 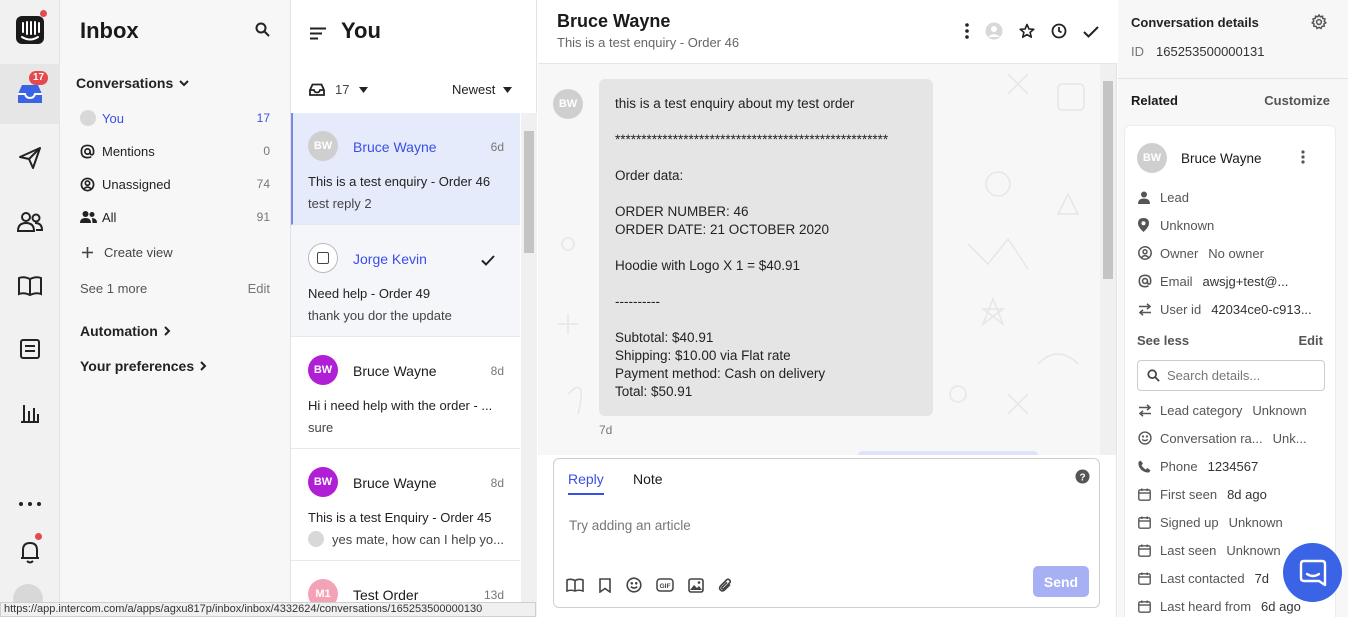 I want to click on nav-item-unassigned: Unassigned 74, so click(x=175, y=184).